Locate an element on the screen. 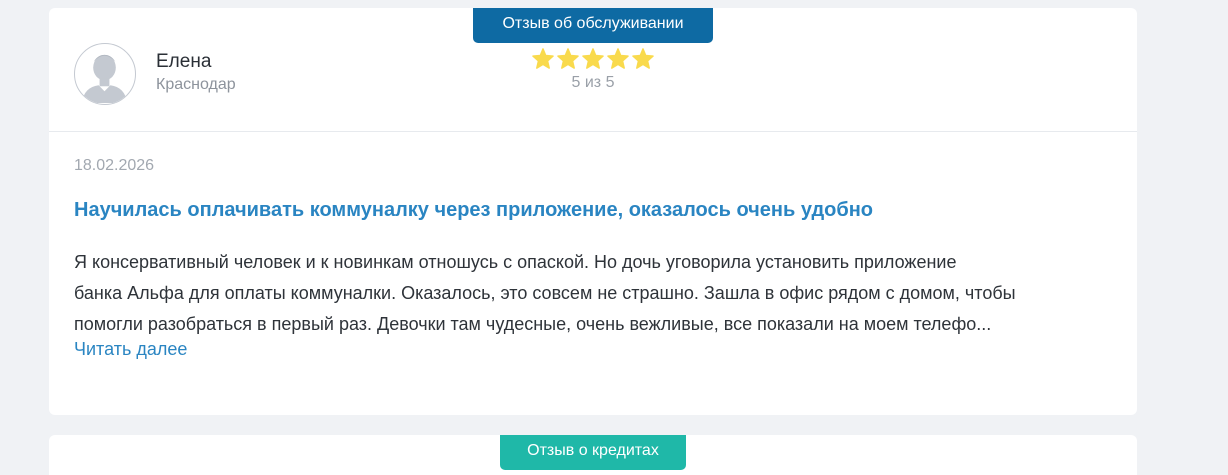 Image resolution: width=1228 pixels, height=475 pixels. rating-text: 5 из 5 is located at coordinates (593, 82).